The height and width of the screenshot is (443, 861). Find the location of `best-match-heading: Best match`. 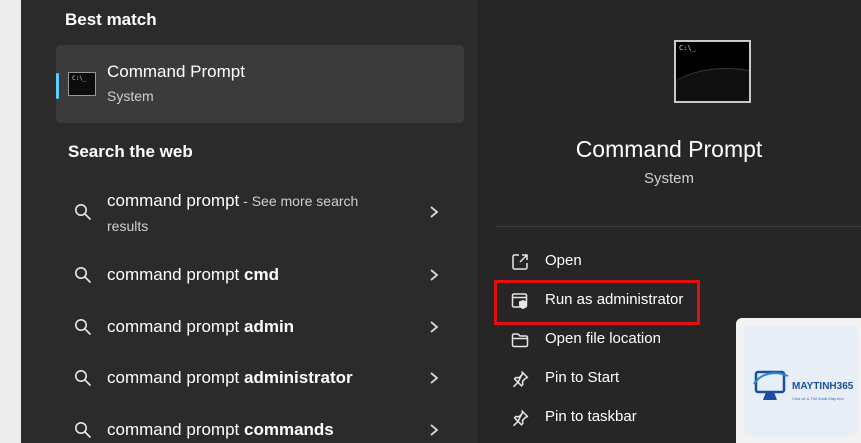

best-match-heading: Best match is located at coordinates (111, 19).